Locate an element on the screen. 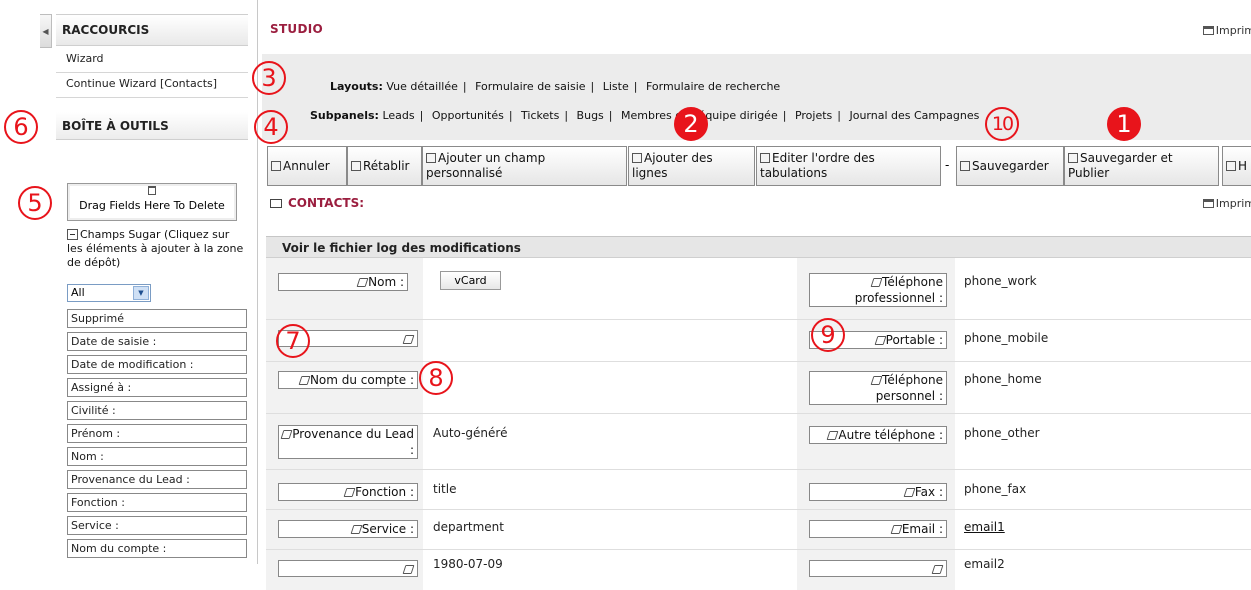 The width and height of the screenshot is (1251, 590). contacts-title-text: CONTACTS: is located at coordinates (326, 203).